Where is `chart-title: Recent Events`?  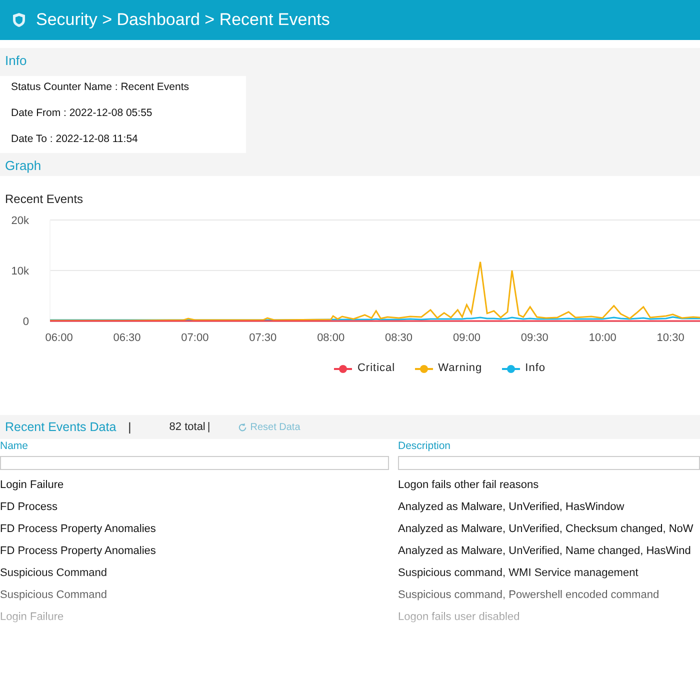 chart-title: Recent Events is located at coordinates (44, 199).